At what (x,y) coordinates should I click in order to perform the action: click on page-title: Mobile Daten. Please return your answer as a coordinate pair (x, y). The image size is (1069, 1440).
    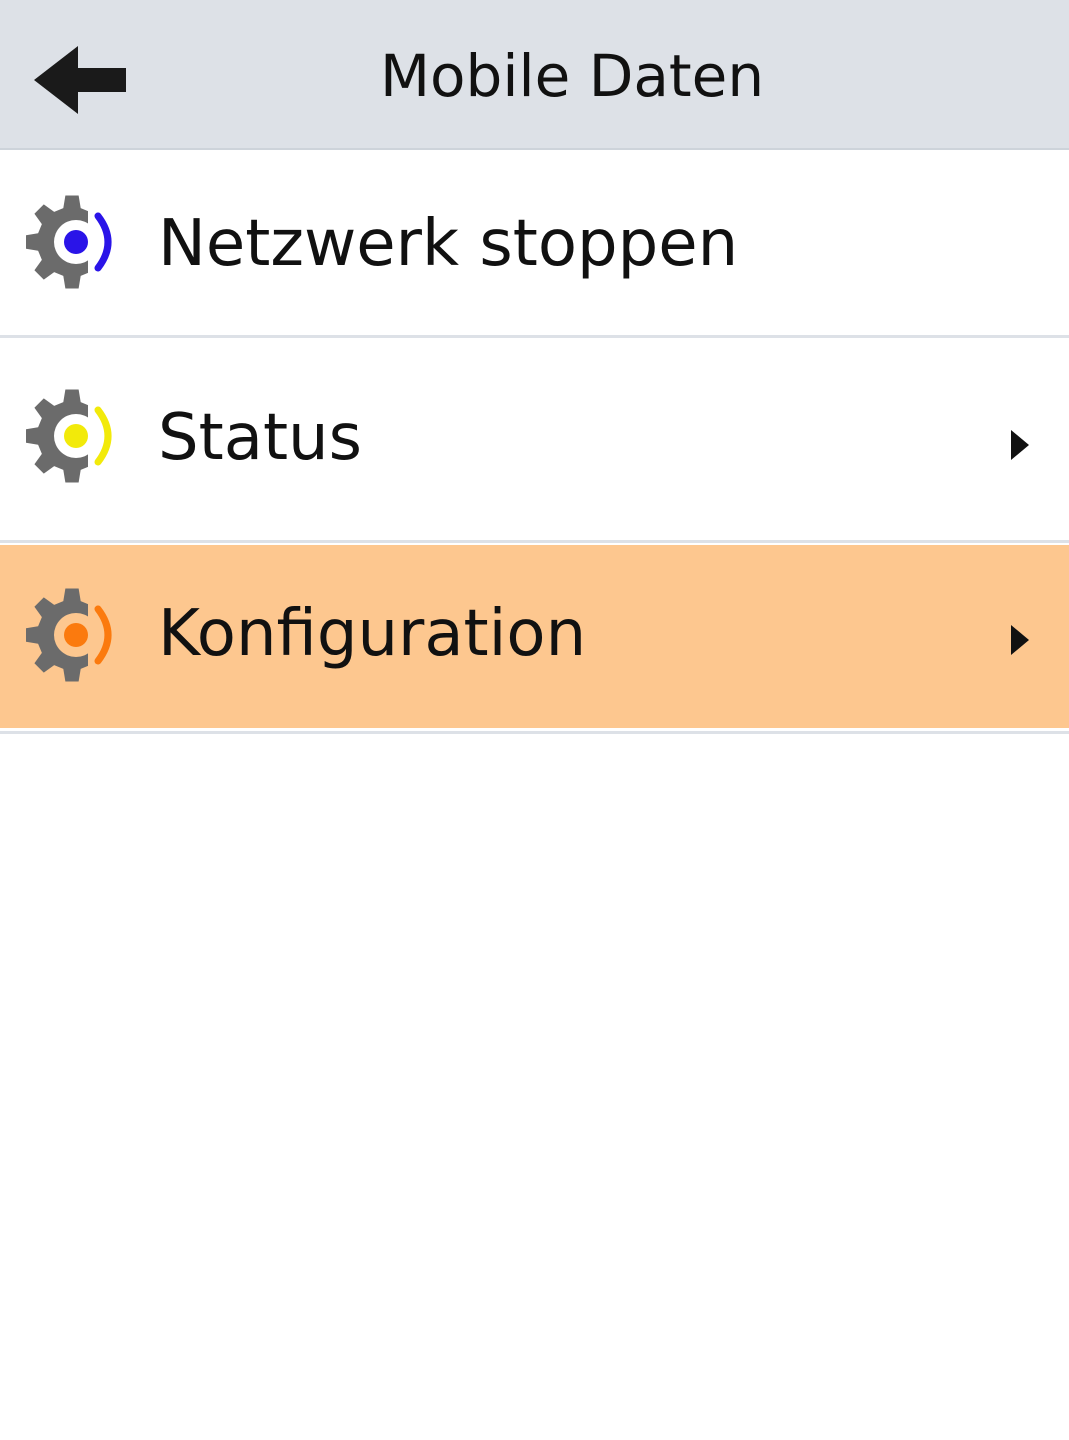
    Looking at the image, I should click on (572, 76).